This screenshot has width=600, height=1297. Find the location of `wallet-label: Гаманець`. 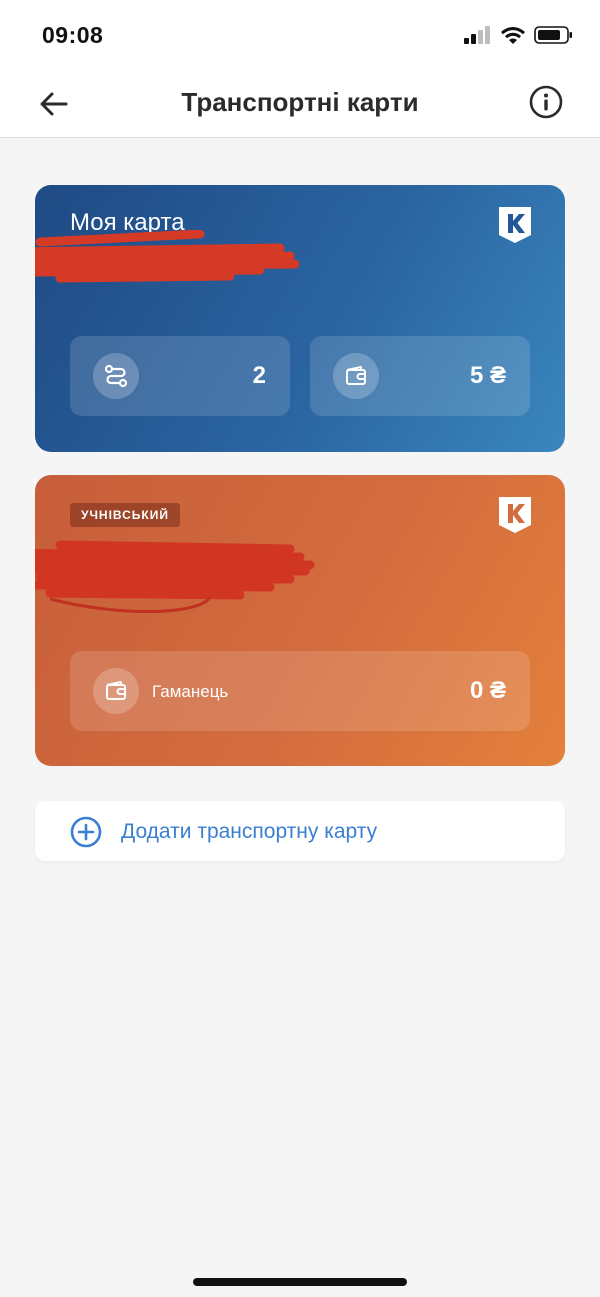

wallet-label: Гаманець is located at coordinates (190, 691).